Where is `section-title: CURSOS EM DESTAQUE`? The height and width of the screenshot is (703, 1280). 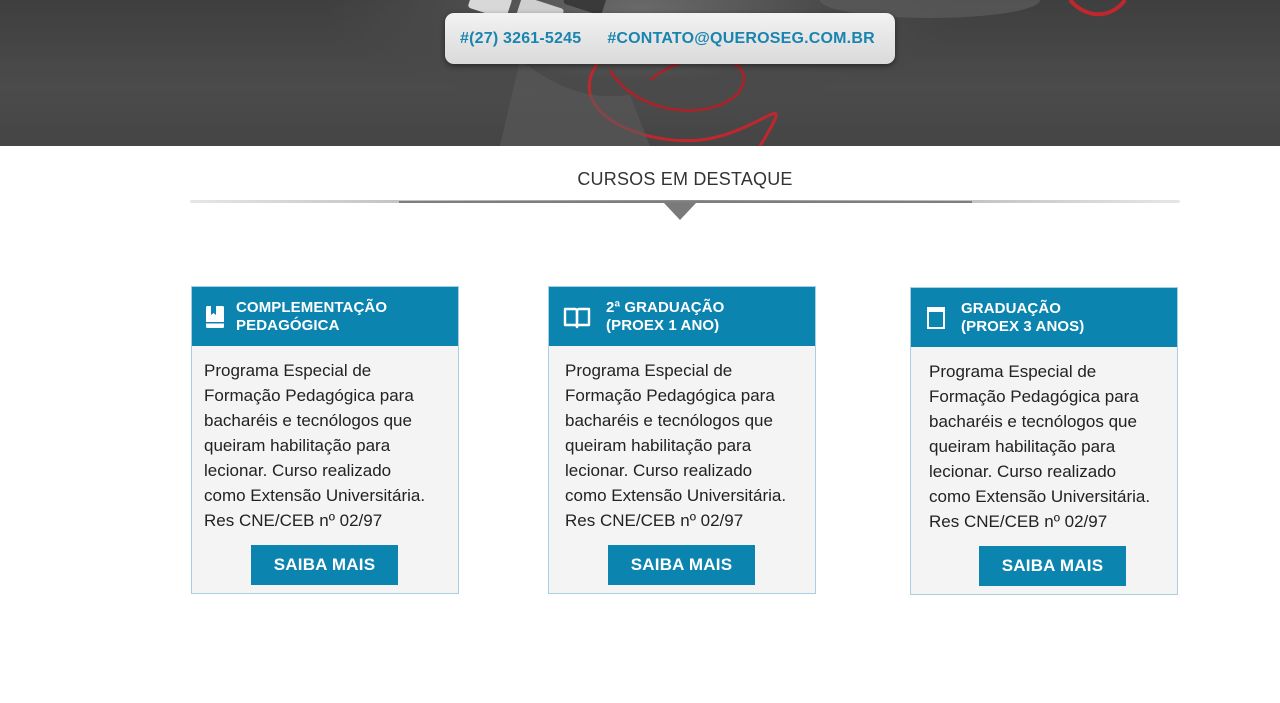
section-title: CURSOS EM DESTAQUE is located at coordinates (685, 179).